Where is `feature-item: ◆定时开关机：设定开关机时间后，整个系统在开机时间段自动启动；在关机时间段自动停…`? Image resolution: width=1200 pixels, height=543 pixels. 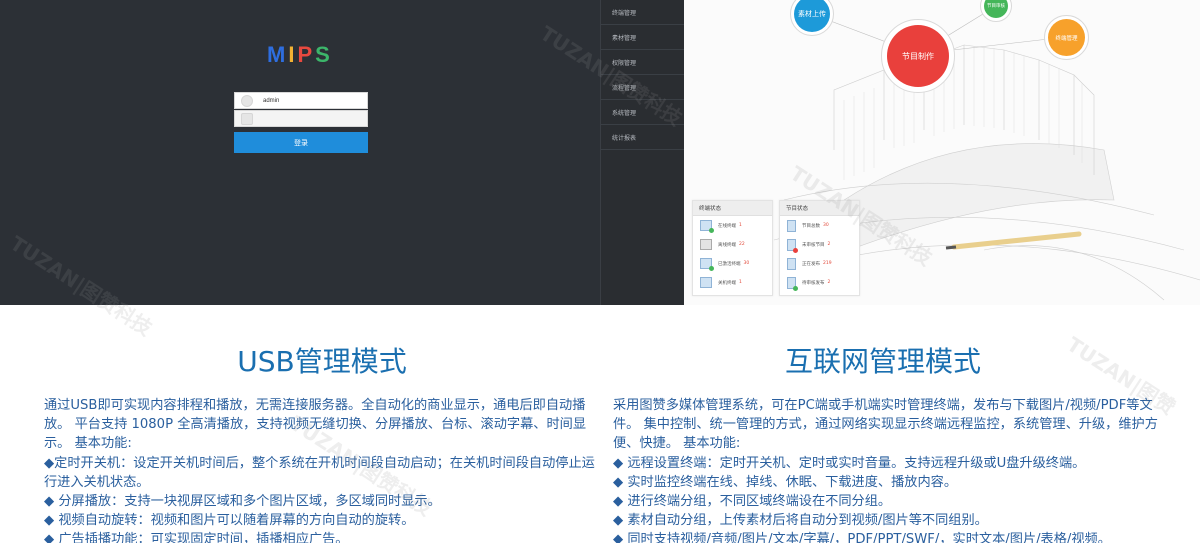 feature-item: ◆定时开关机：设定开关机时间后，整个系统在开机时间段自动启动；在关机时间段自动停… is located at coordinates (319, 472).